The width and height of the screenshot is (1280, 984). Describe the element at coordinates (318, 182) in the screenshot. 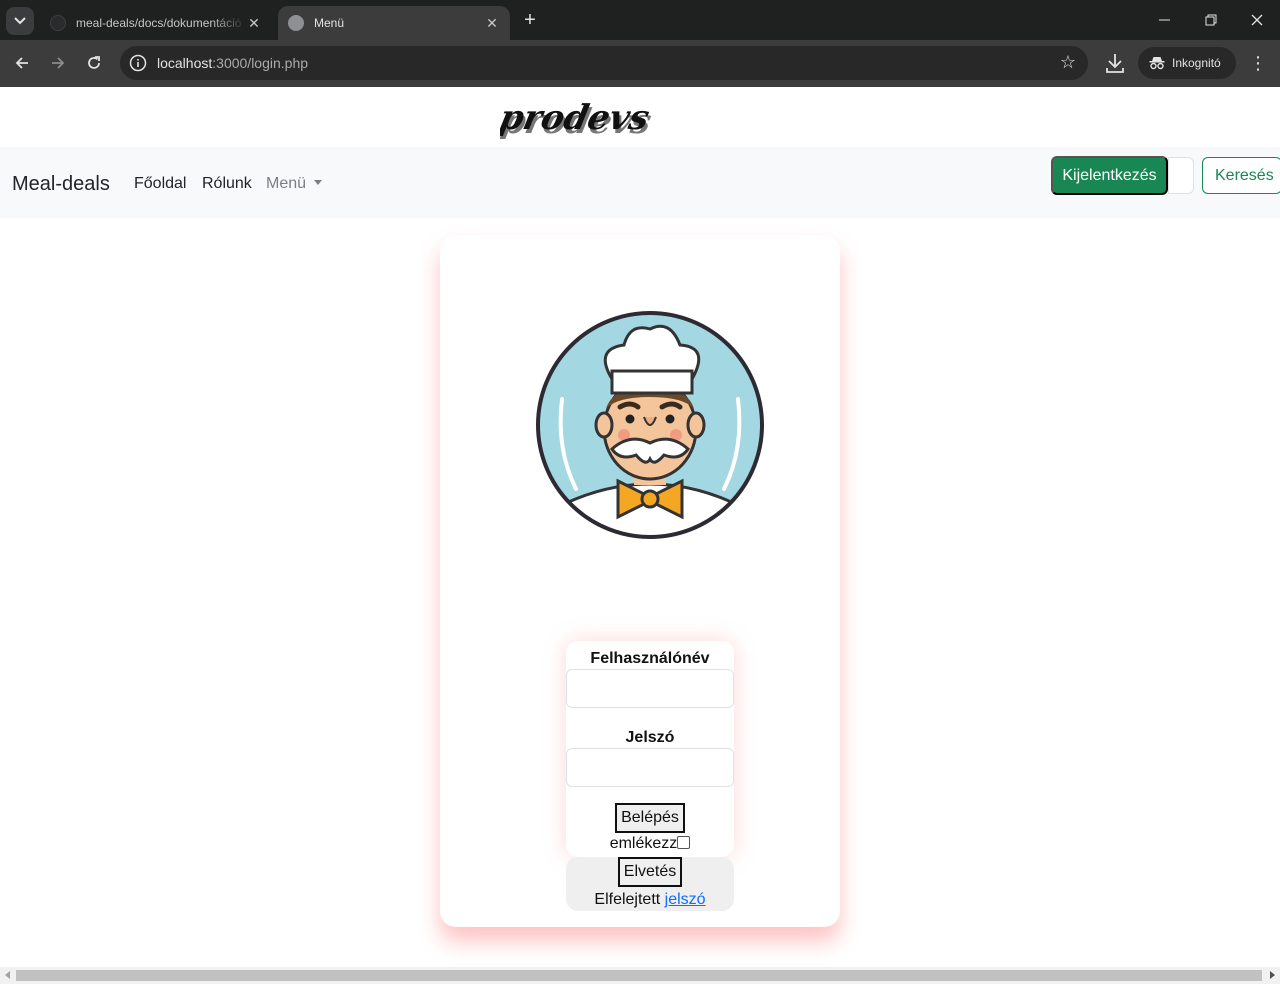

I see `caret-down-icon` at that location.